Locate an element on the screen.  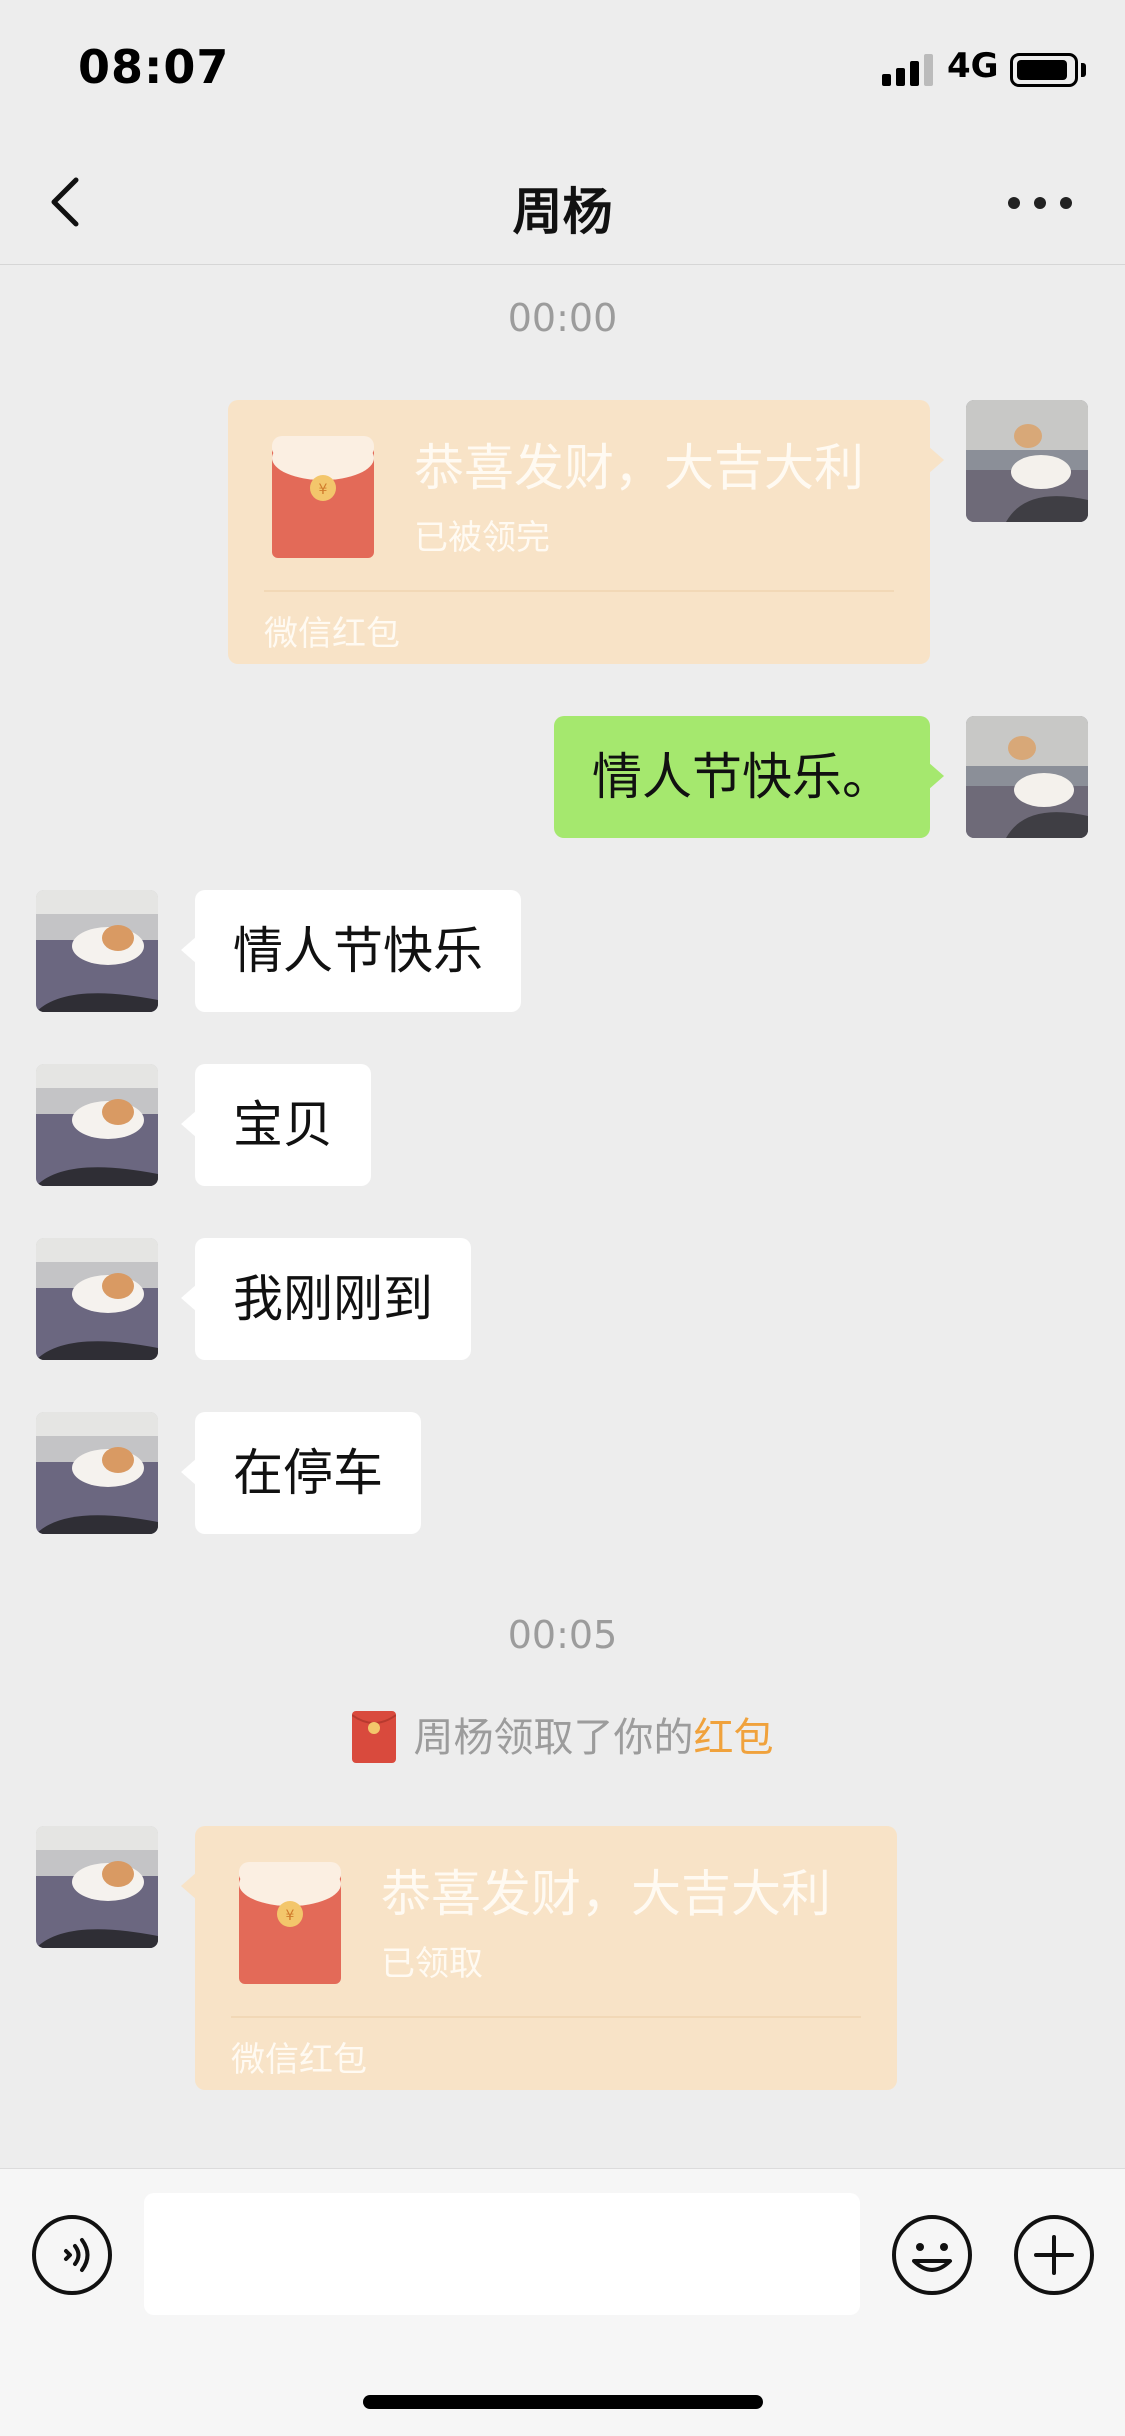
red-packet-status: 已领取 is located at coordinates (432, 1964).